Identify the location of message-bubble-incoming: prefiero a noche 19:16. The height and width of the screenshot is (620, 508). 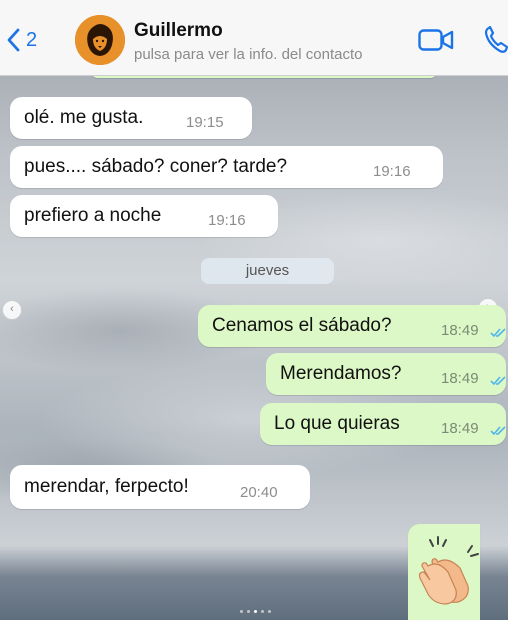
(144, 216).